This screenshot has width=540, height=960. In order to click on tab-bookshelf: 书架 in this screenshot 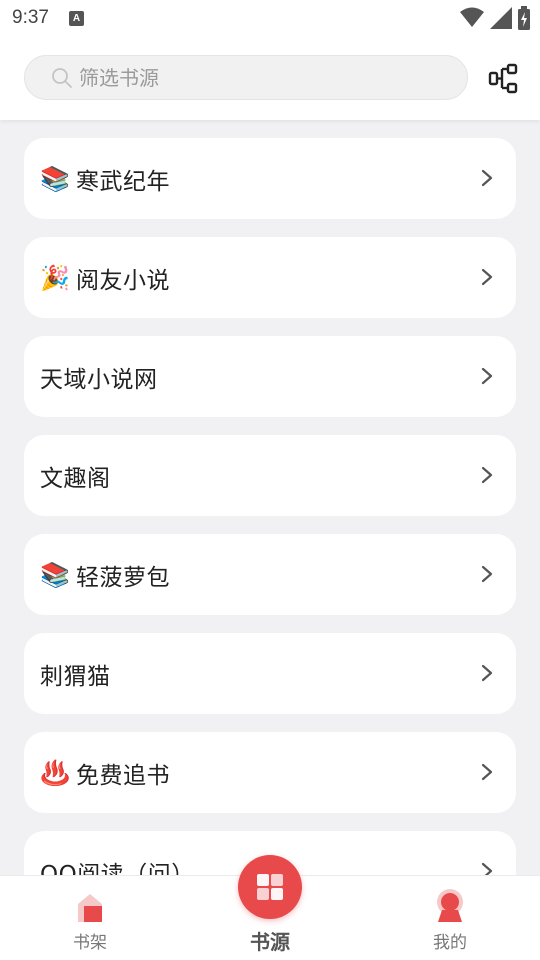, I will do `click(90, 918)`.